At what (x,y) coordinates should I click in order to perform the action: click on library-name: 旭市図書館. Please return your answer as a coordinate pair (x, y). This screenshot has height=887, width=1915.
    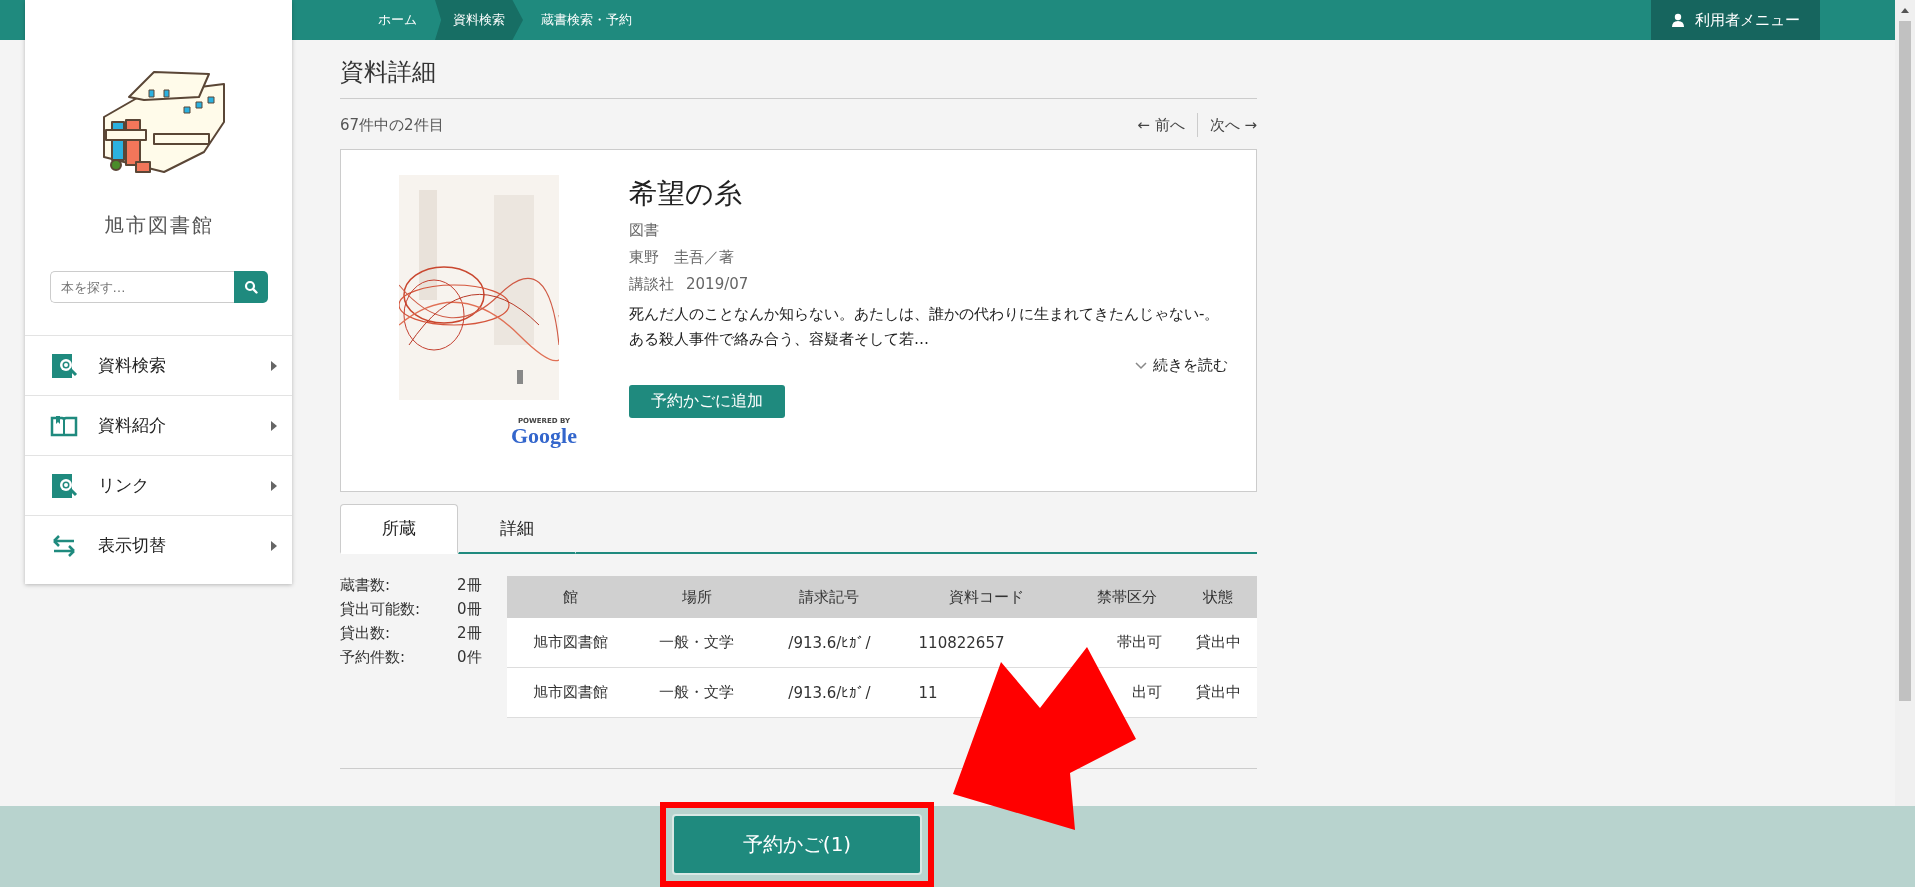
    Looking at the image, I should click on (158, 225).